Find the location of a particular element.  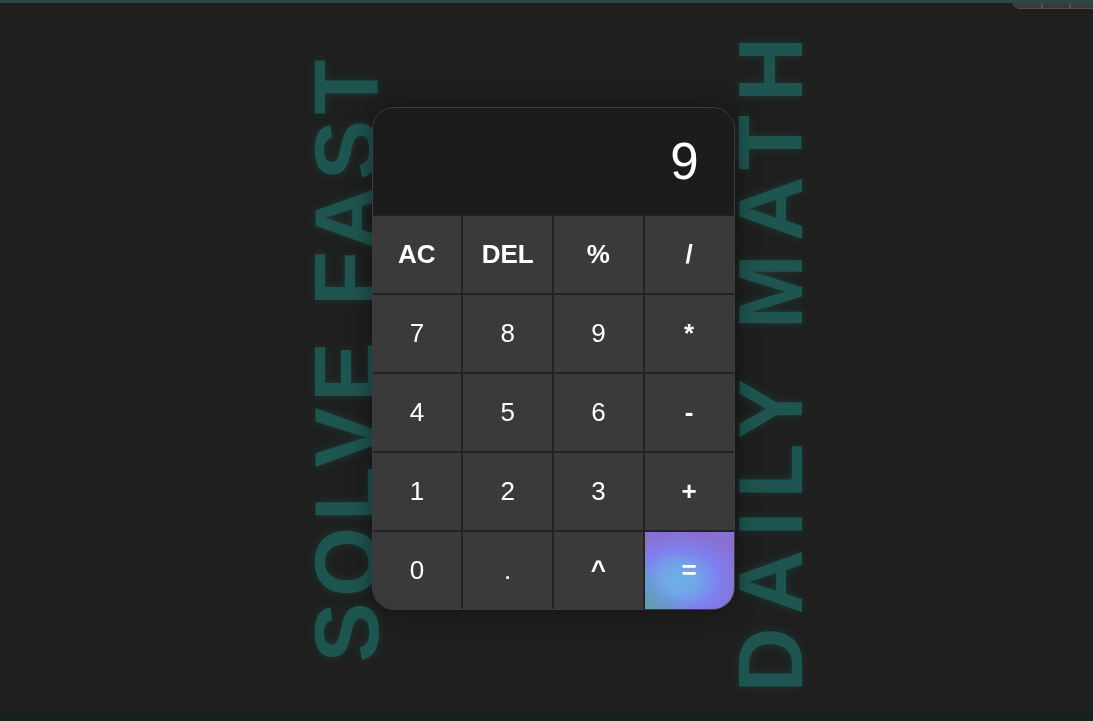

operator-key: / is located at coordinates (689, 254).